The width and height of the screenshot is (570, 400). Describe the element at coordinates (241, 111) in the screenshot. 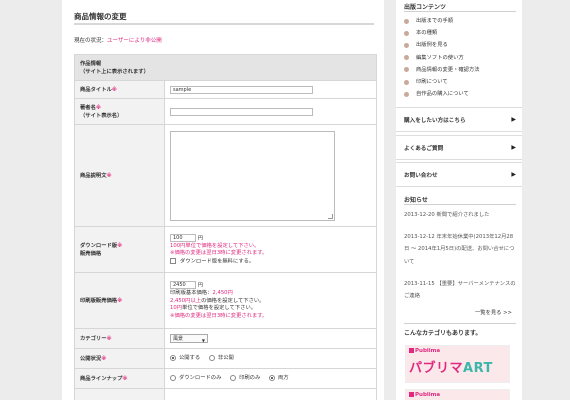

I see `author-input` at that location.